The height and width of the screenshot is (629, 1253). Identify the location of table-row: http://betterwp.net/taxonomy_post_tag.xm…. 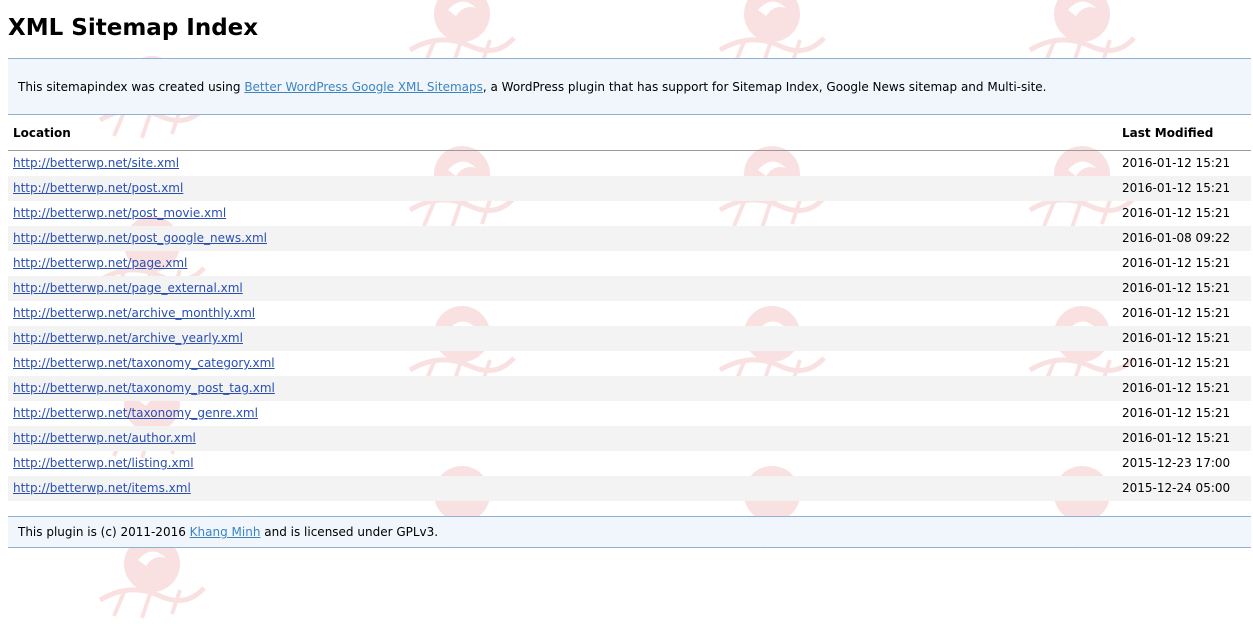
(629, 388).